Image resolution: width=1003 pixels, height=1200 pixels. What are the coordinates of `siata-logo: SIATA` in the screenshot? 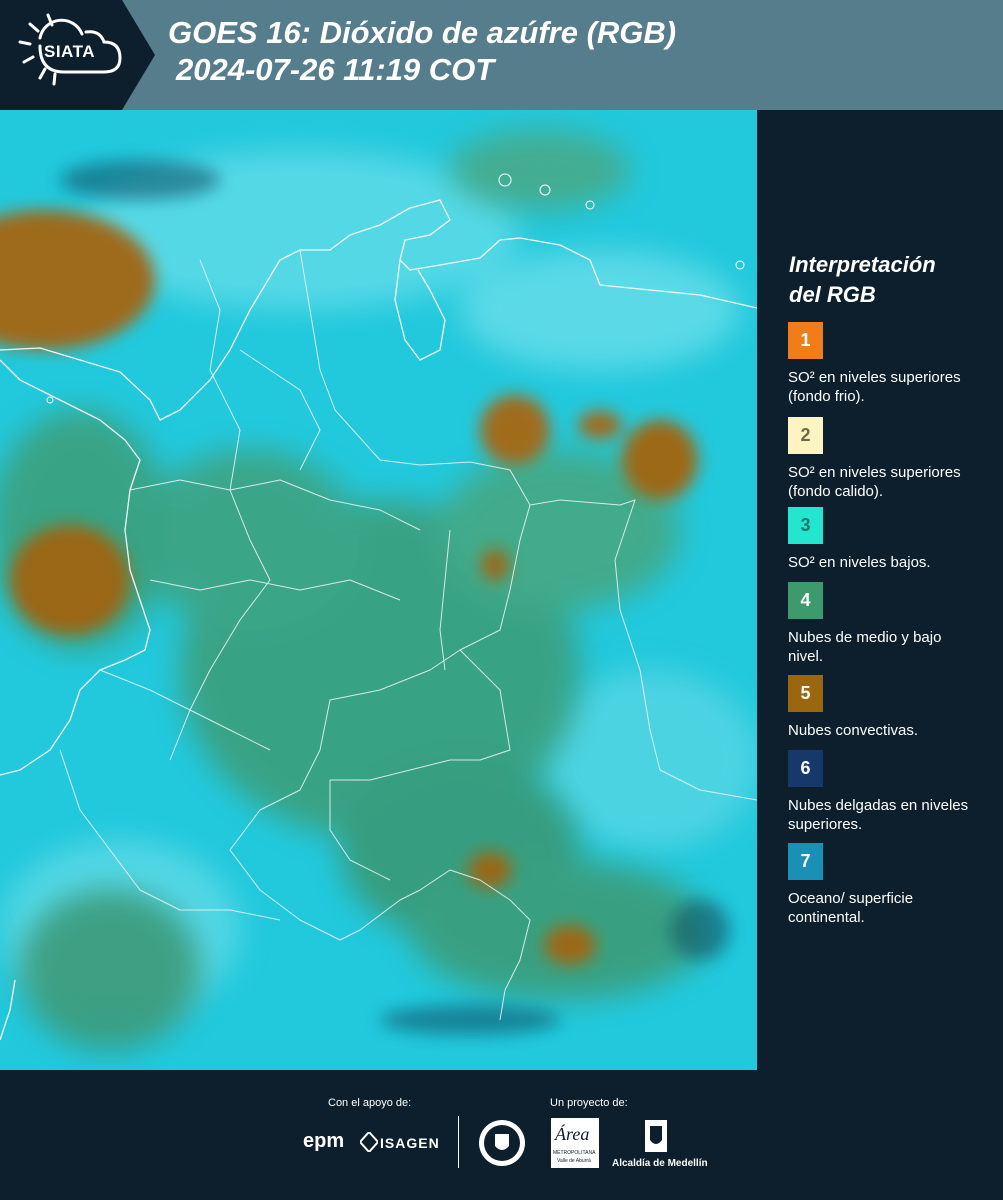 It's located at (77, 55).